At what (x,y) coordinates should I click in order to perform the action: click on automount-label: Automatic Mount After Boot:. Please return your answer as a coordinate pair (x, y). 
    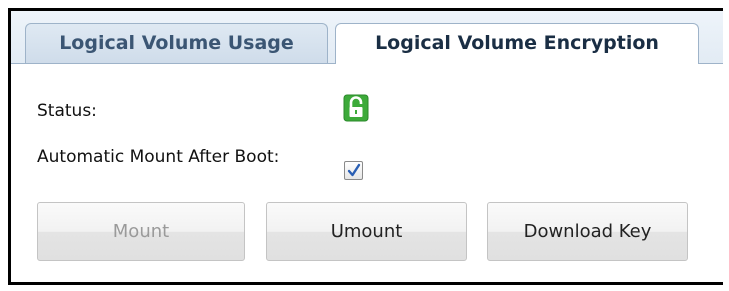
    Looking at the image, I should click on (158, 157).